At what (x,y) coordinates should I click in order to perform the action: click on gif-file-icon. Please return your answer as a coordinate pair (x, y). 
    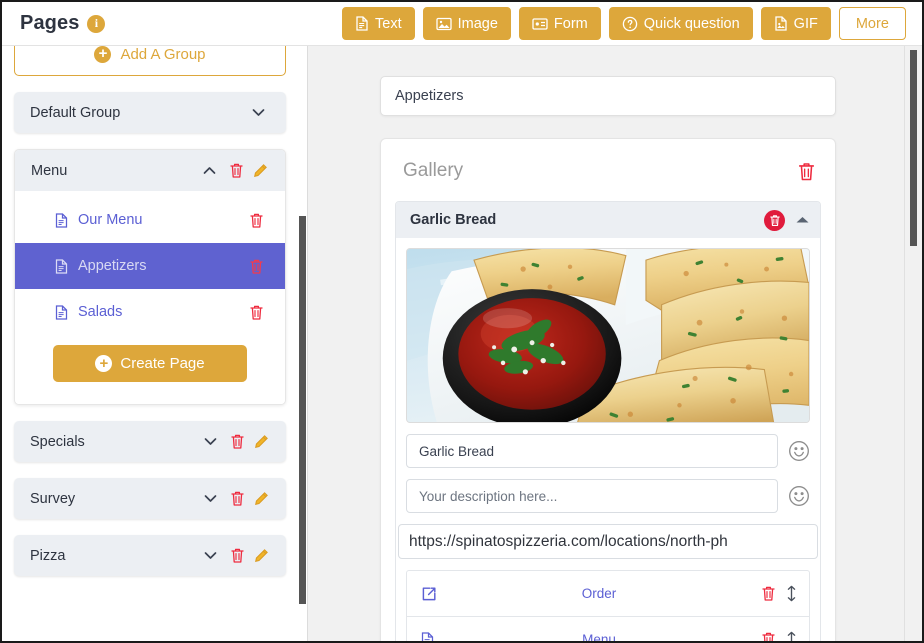
    Looking at the image, I should click on (781, 23).